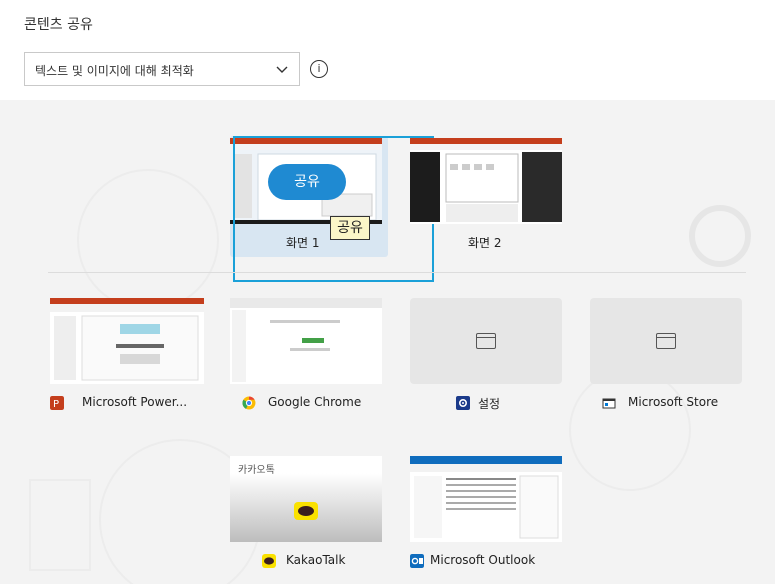 Image resolution: width=775 pixels, height=584 pixels. What do you see at coordinates (463, 403) in the screenshot?
I see `settings-icon` at bounding box center [463, 403].